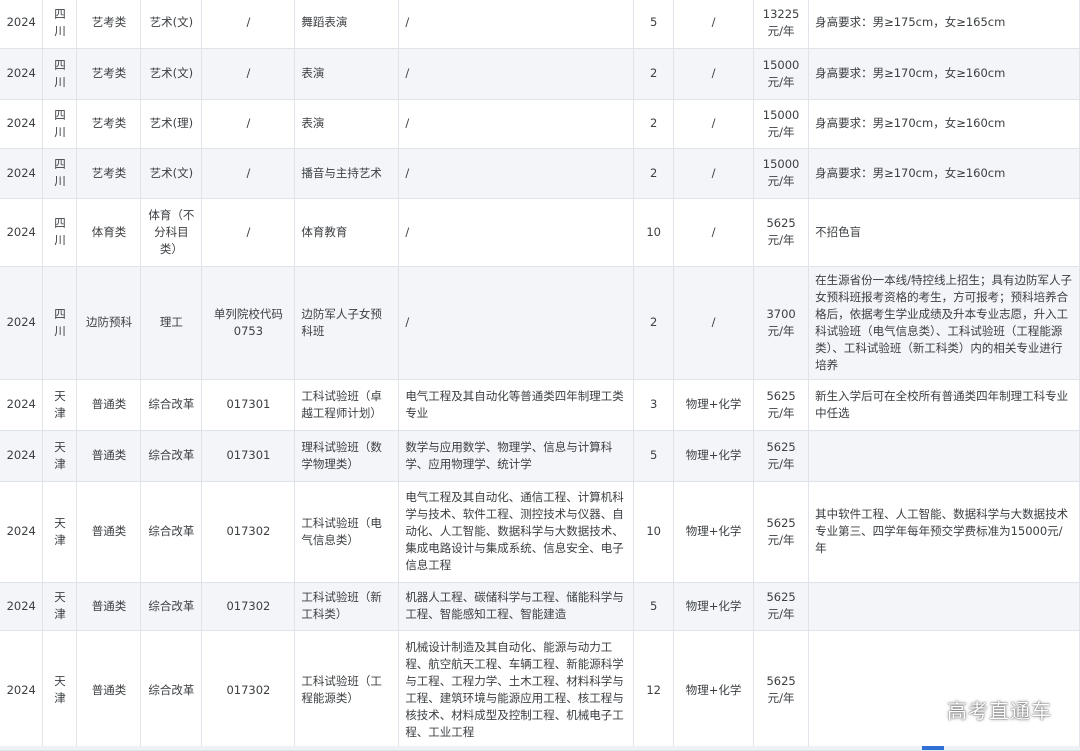 This screenshot has width=1080, height=751. What do you see at coordinates (347, 456) in the screenshot?
I see `cell-major: 理科试验班（数学物理类）` at bounding box center [347, 456].